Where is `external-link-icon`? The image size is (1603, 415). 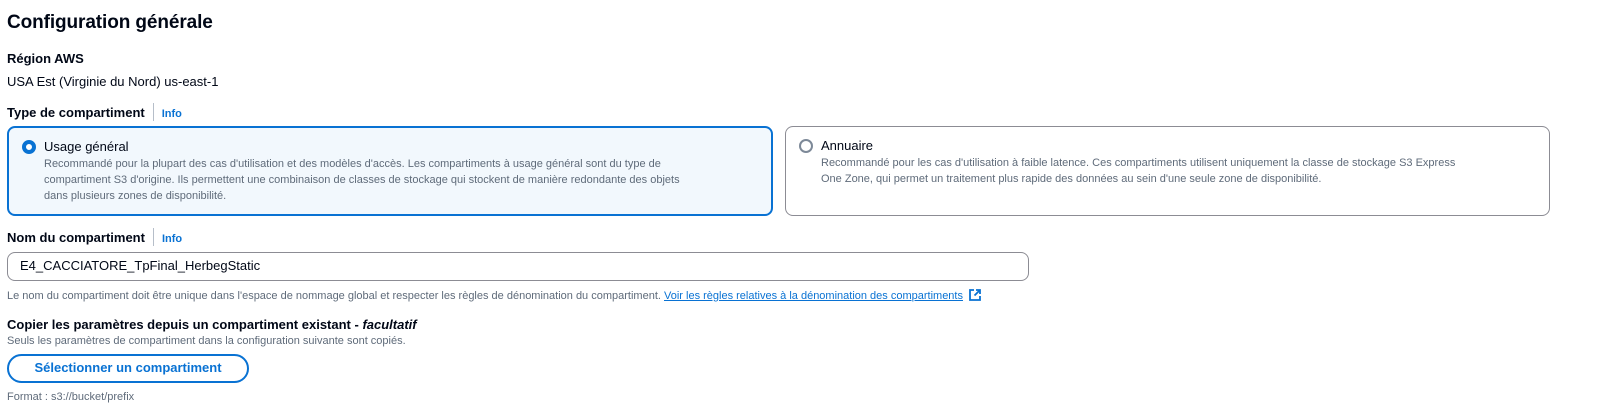 external-link-icon is located at coordinates (975, 295).